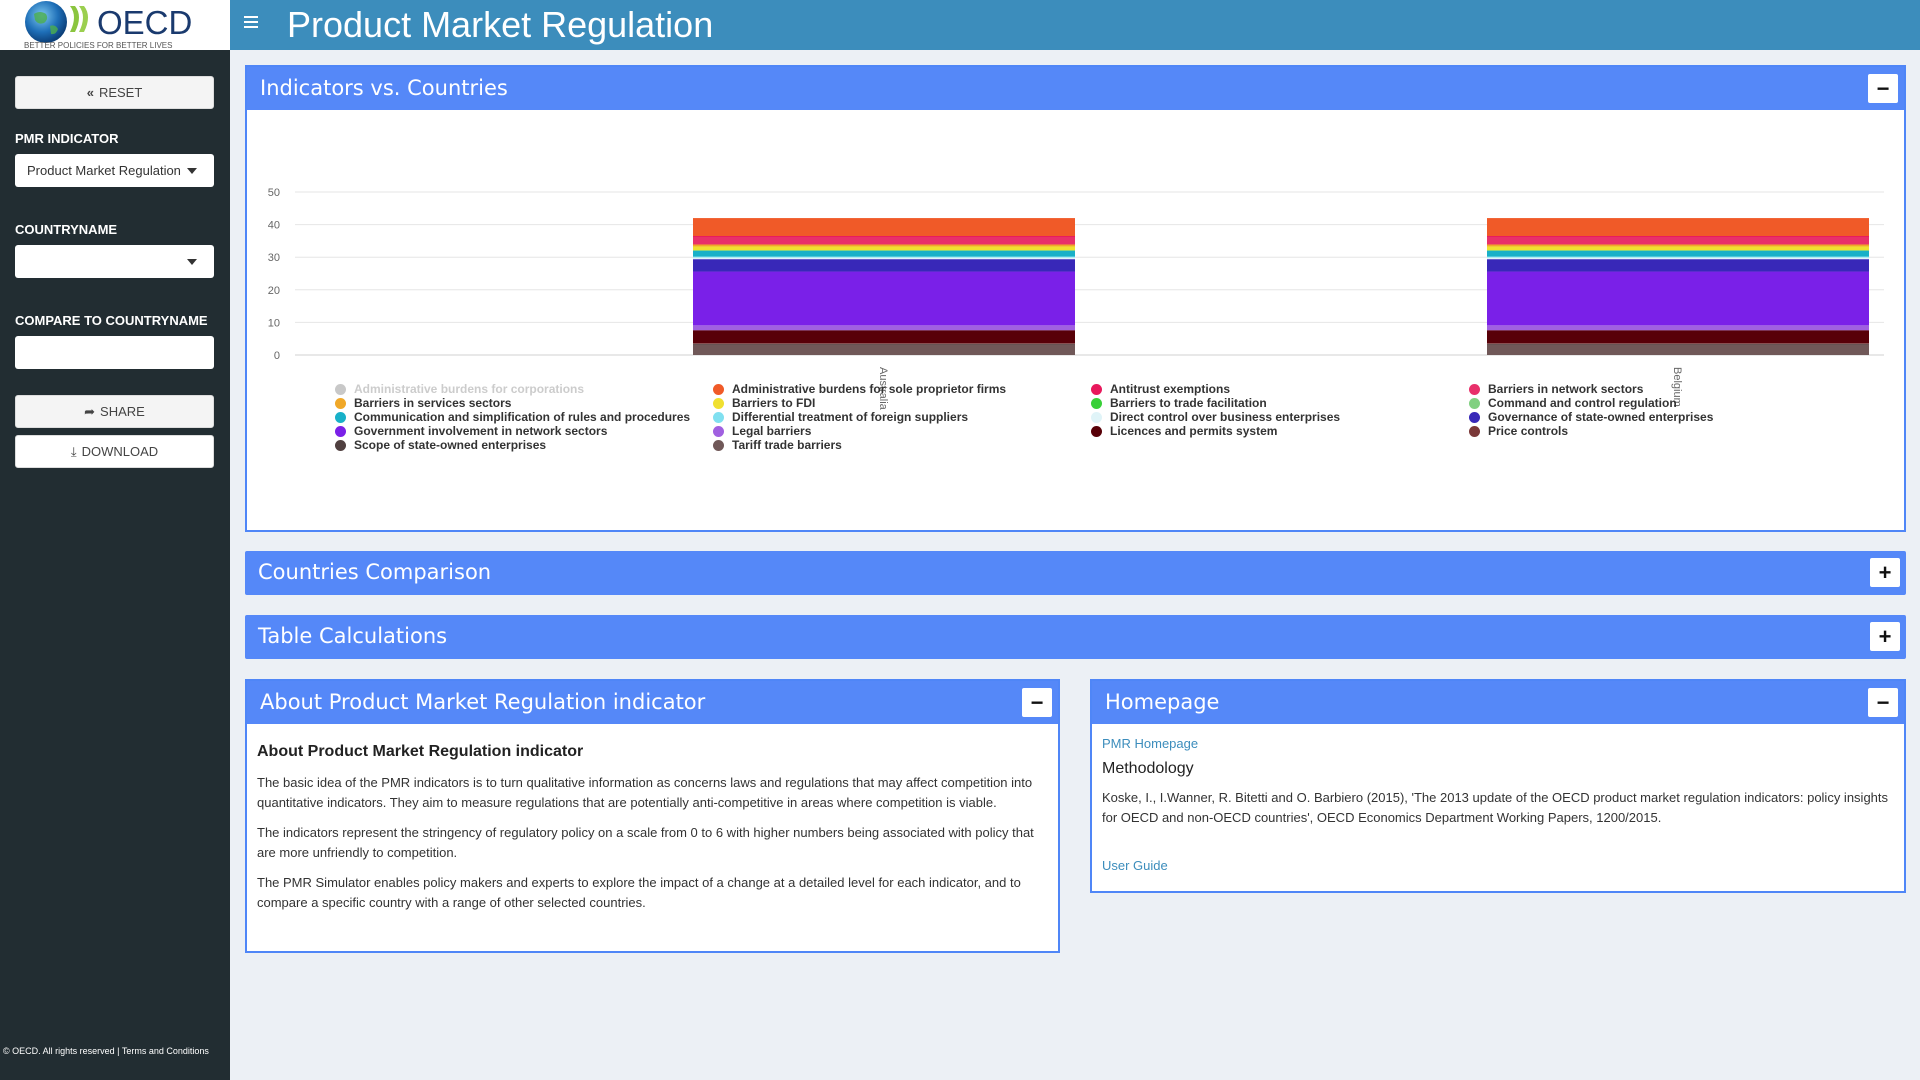 This screenshot has width=1920, height=1080. I want to click on legend-label: Barriers to FDI, so click(774, 403).